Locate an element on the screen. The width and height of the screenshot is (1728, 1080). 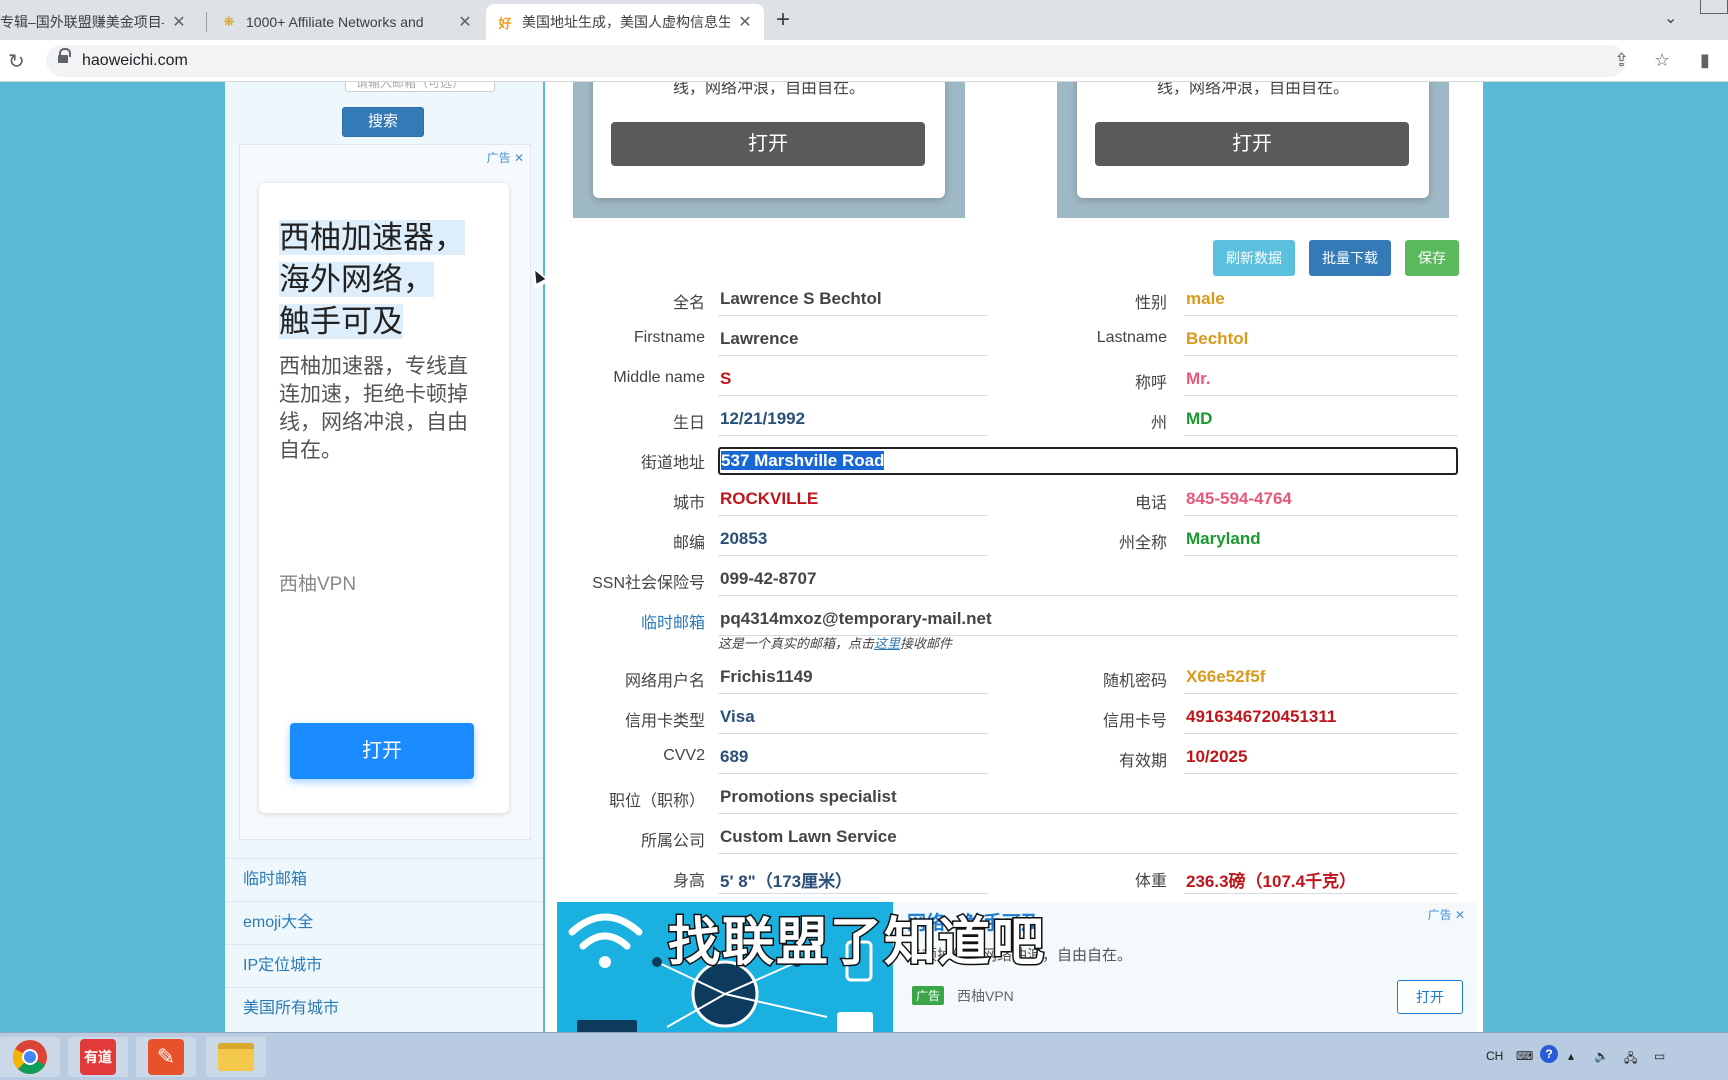
weight-value: 236.3磅（107.4千克） is located at coordinates (1321, 880).